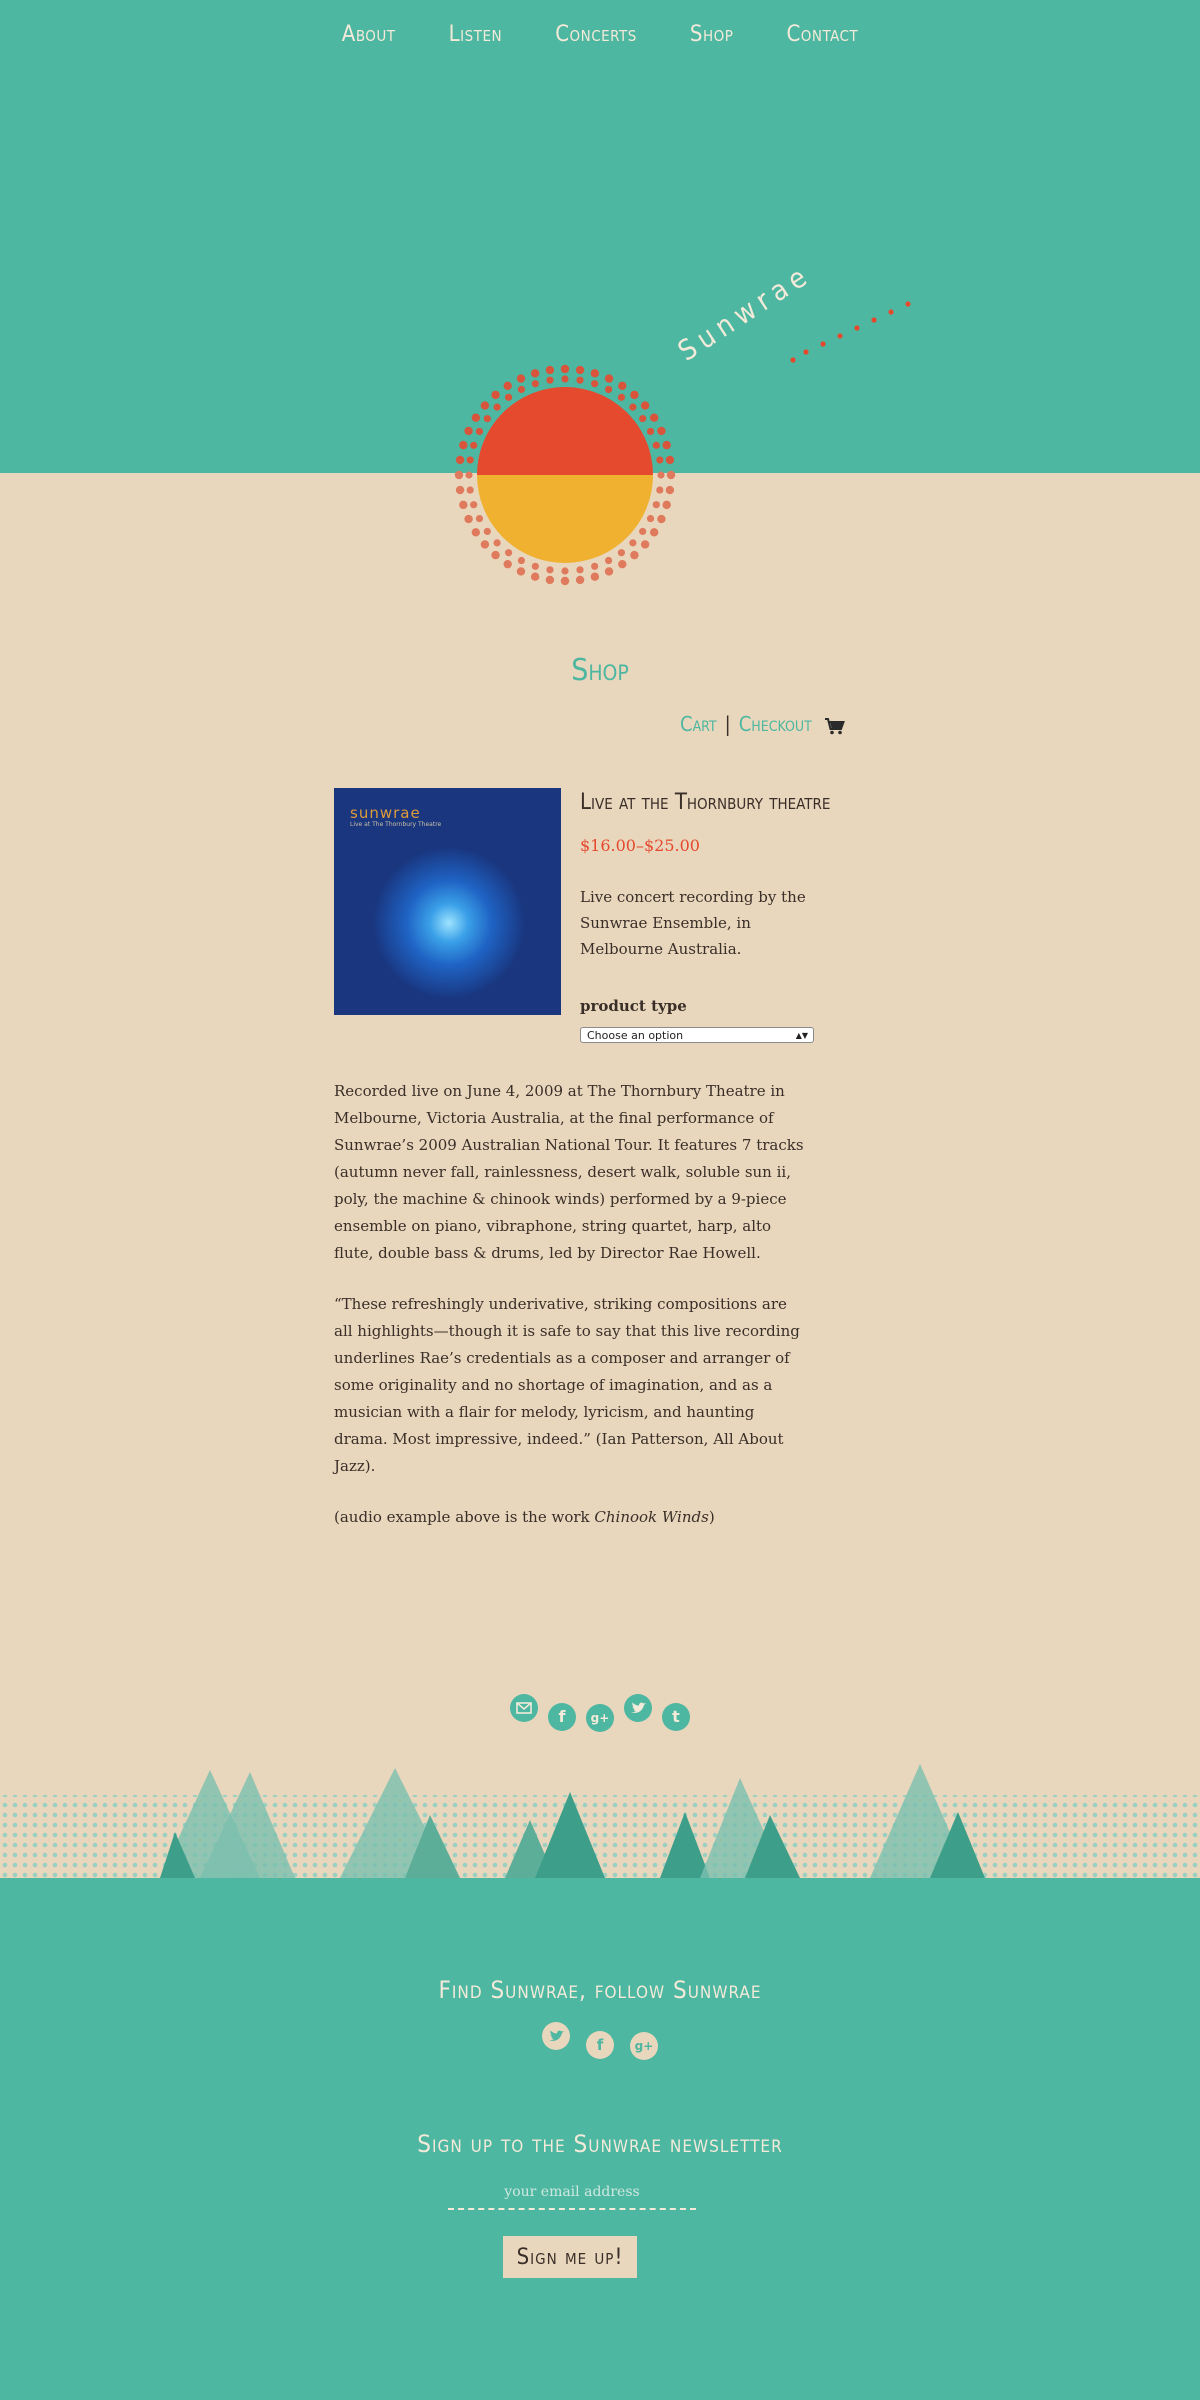  I want to click on note-work-title: Chinook Winds, so click(651, 1517).